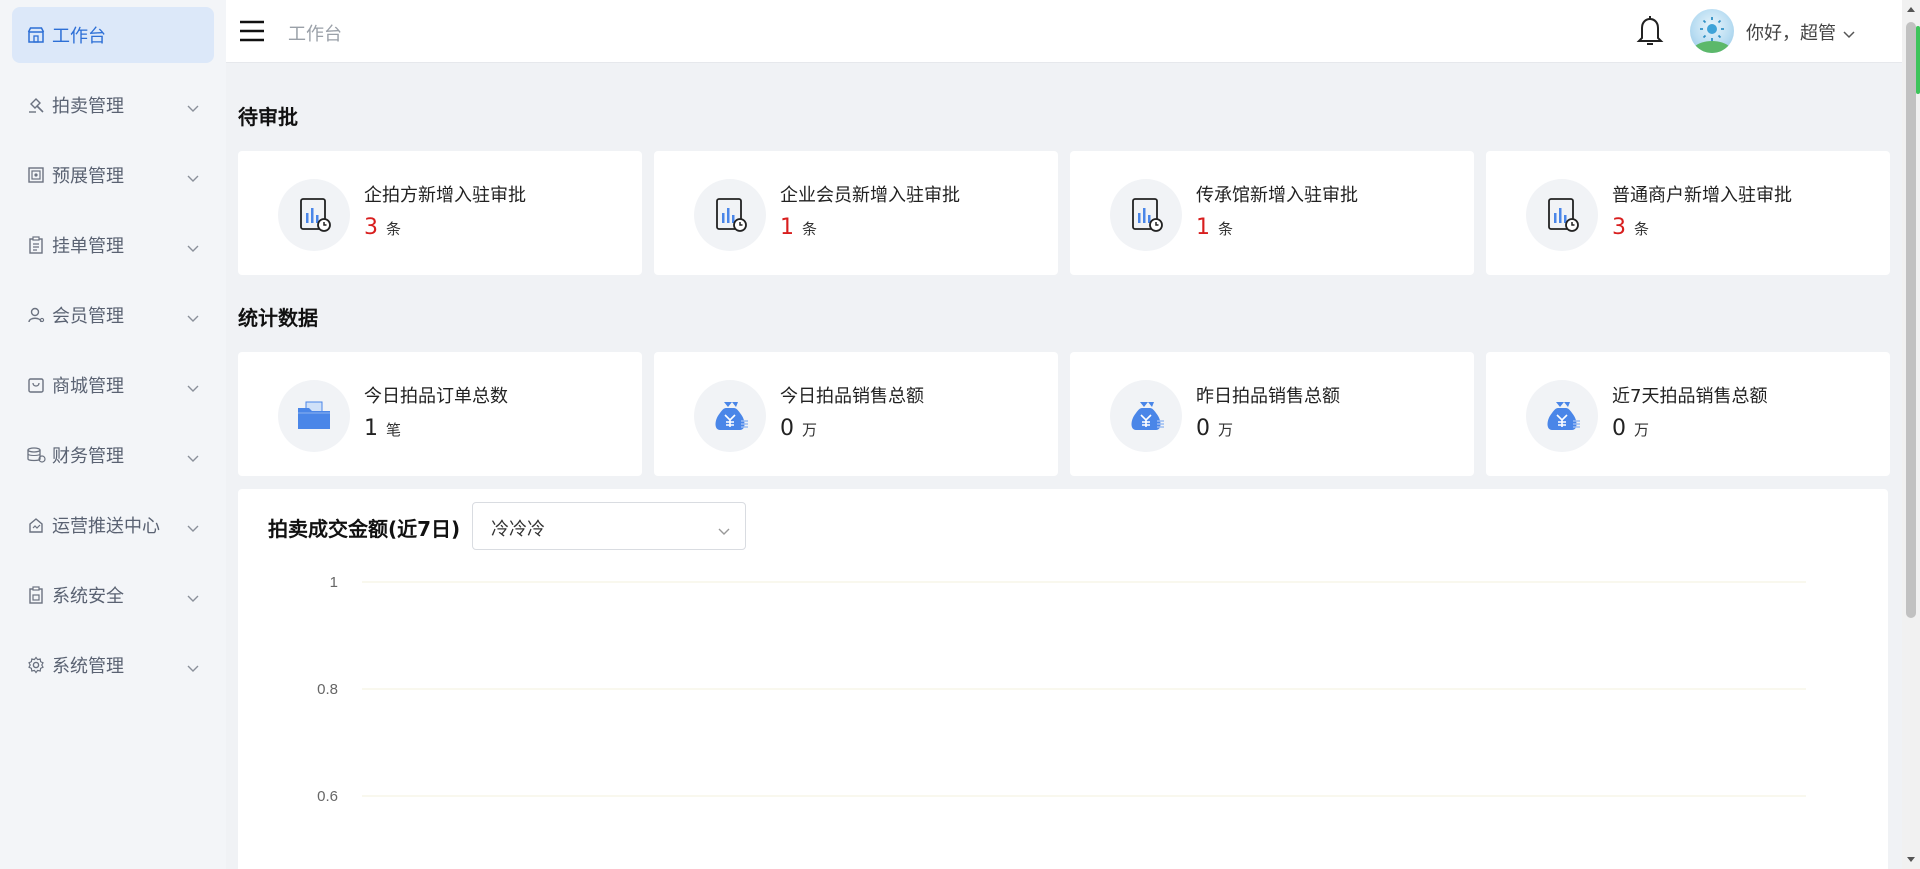 Image resolution: width=1920 pixels, height=869 pixels. I want to click on scrollbar-thumb, so click(1911, 320).